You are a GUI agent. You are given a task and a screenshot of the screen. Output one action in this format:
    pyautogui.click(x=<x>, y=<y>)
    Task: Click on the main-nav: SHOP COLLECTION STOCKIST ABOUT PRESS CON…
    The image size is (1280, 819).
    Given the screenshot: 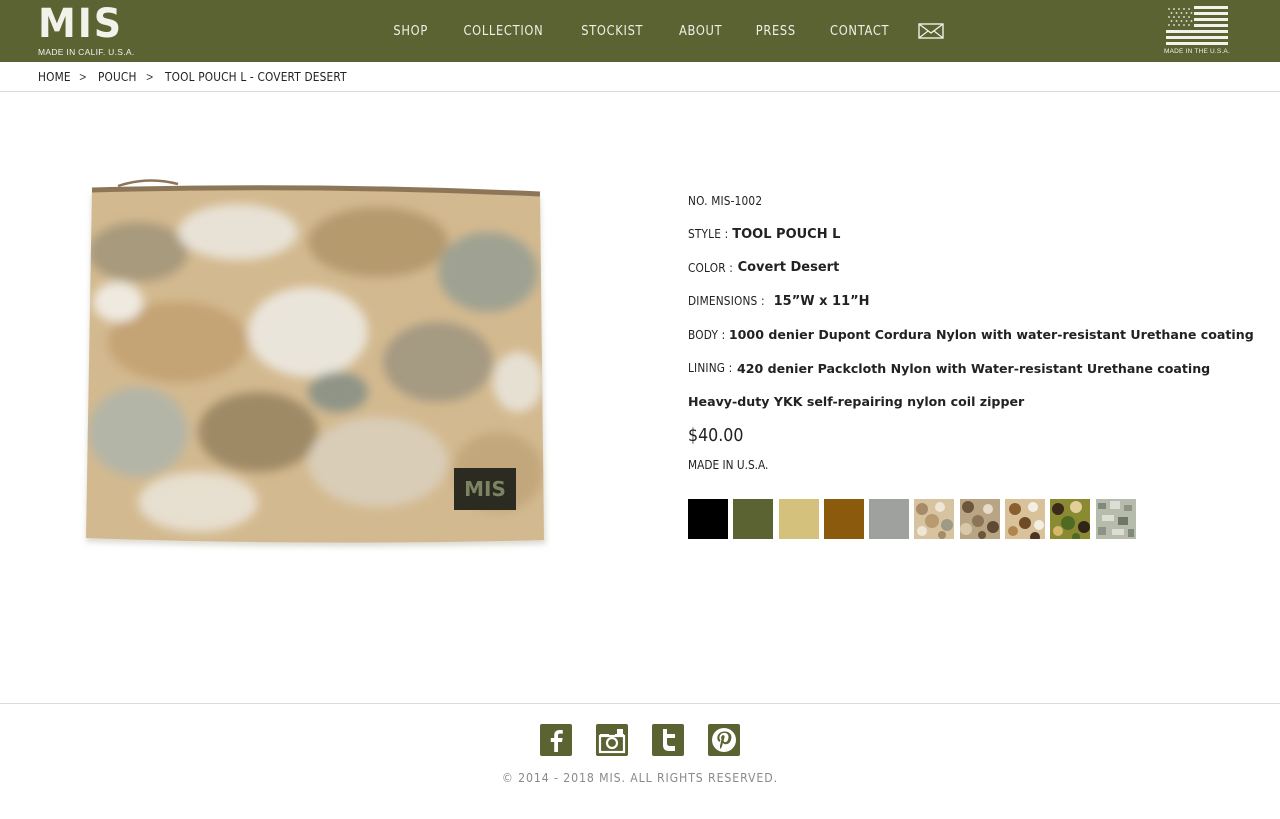 What is the action you would take?
    pyautogui.click(x=660, y=31)
    